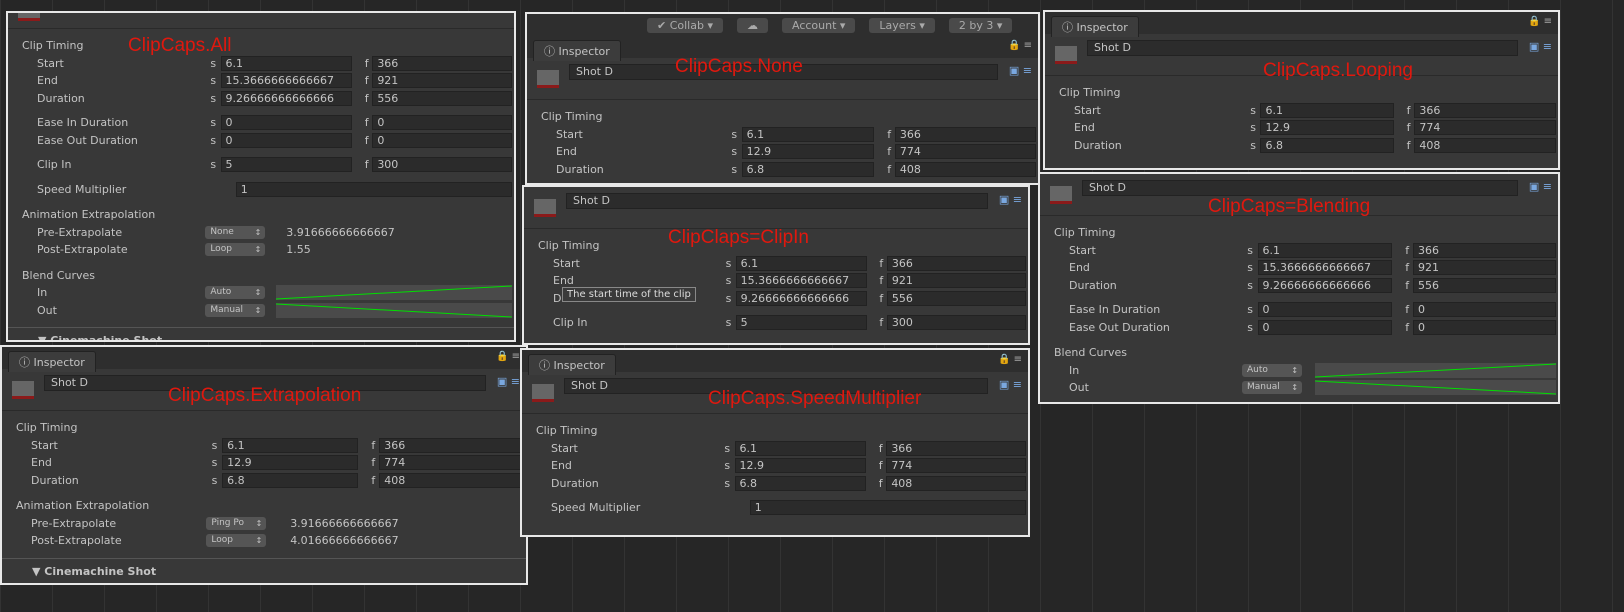 This screenshot has width=1624, height=612. I want to click on extrapolation-dropdown: None, so click(235, 232).